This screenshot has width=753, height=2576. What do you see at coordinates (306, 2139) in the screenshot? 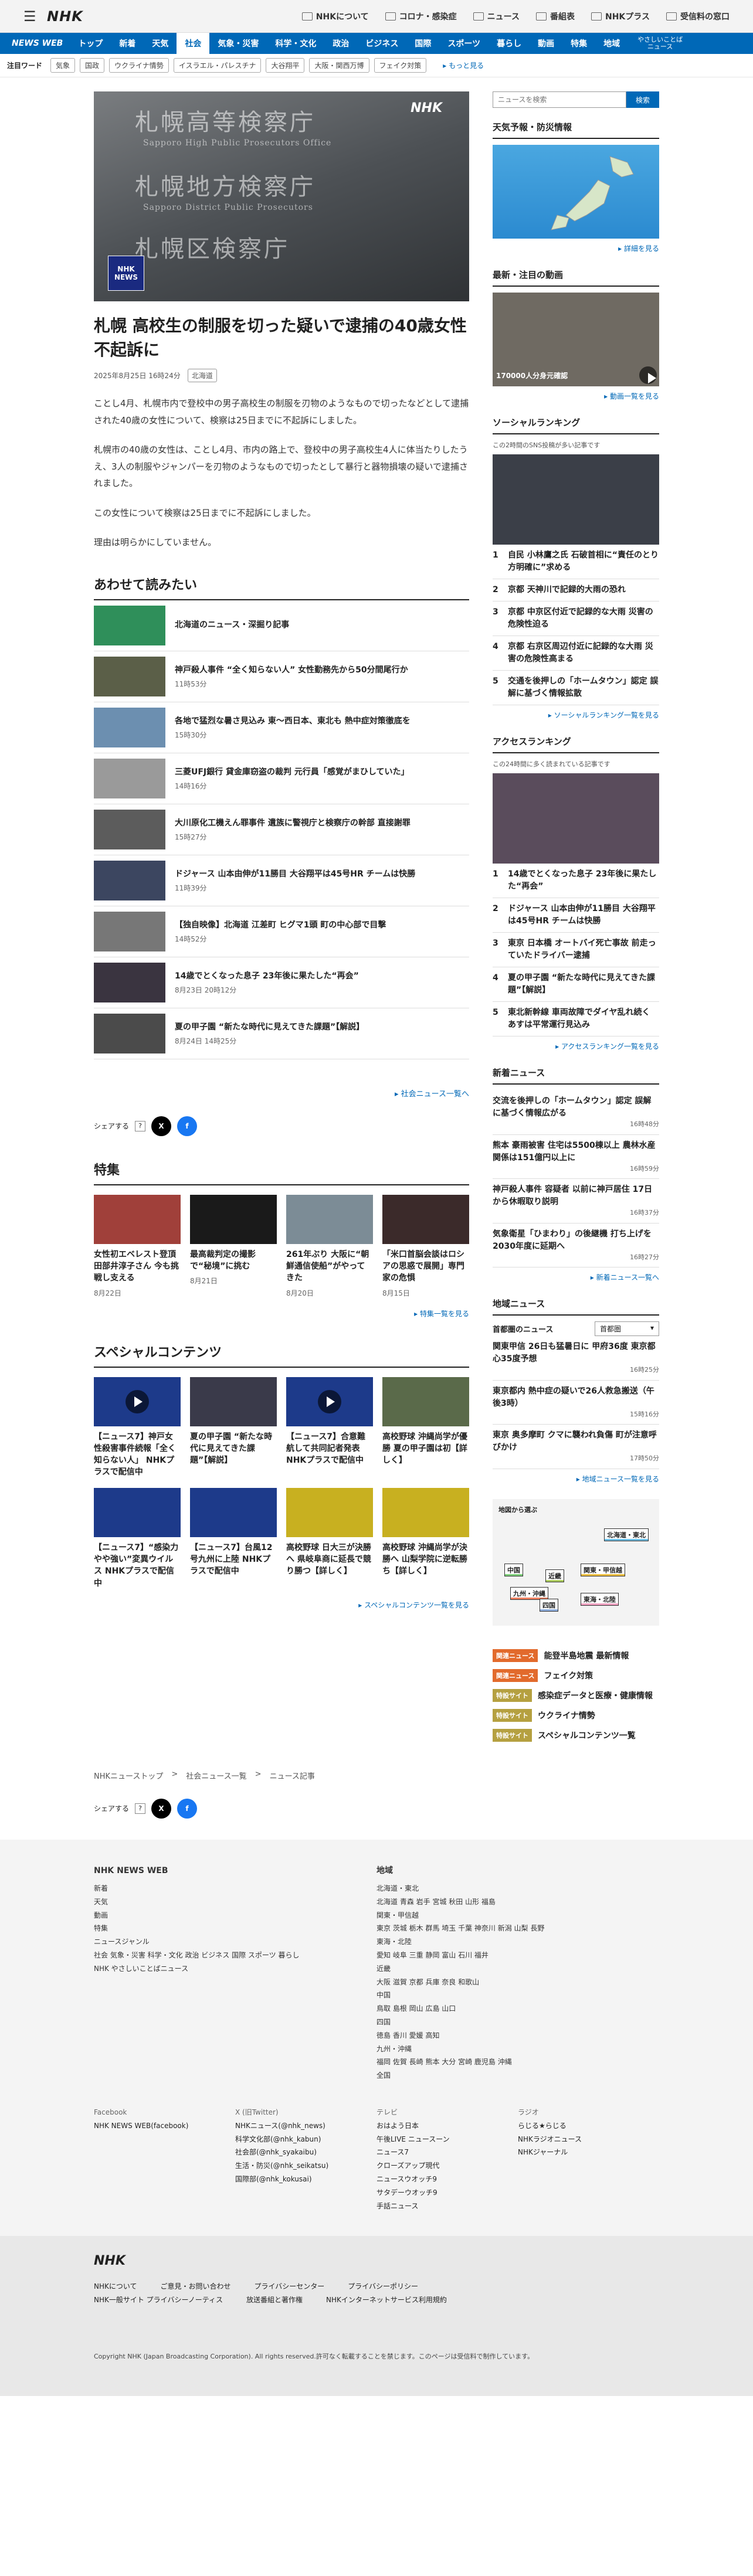
I see `footer-social-link: 科学文化部(@nhk_kabun)` at bounding box center [306, 2139].